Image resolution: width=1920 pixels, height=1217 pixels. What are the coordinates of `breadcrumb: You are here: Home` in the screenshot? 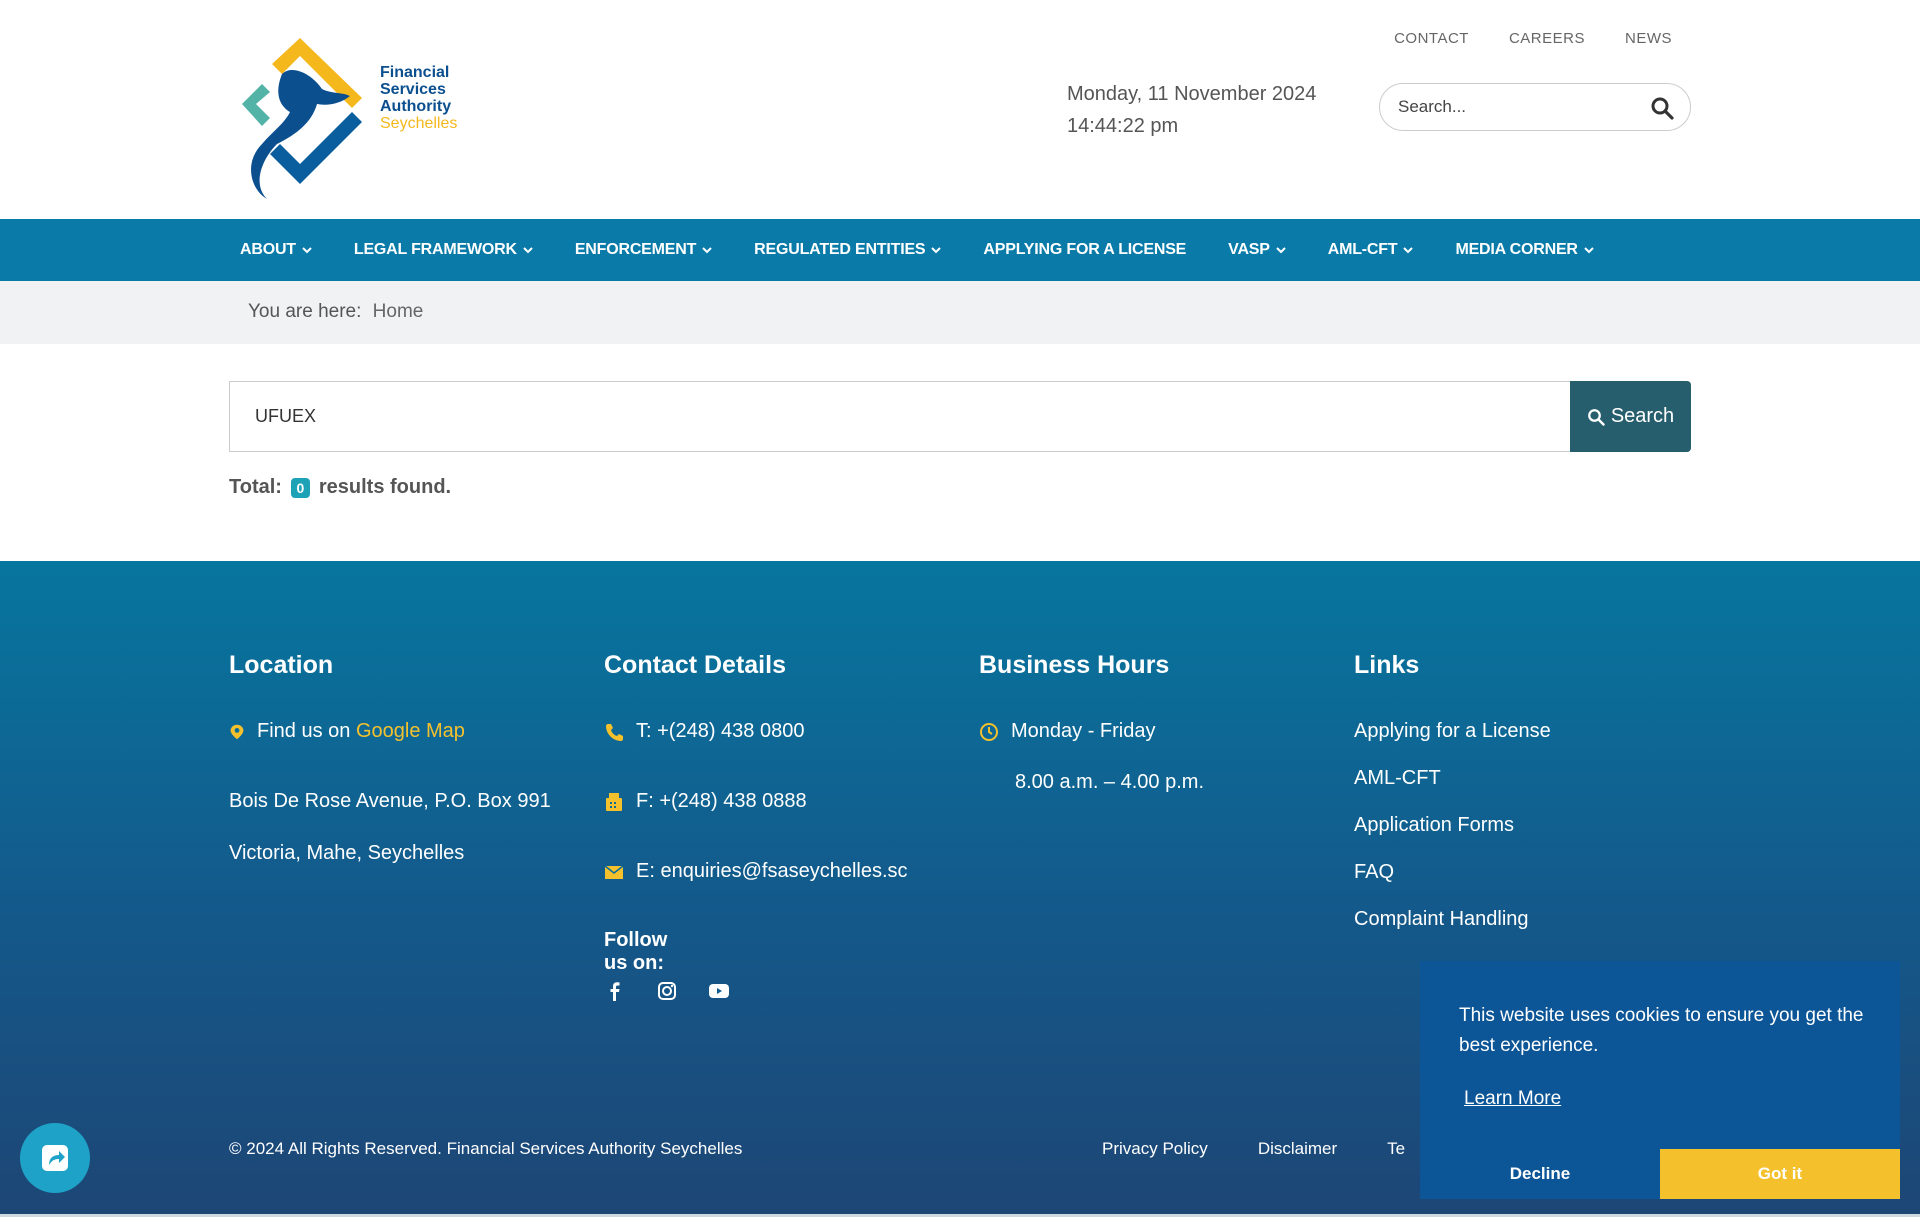 It's located at (960, 312).